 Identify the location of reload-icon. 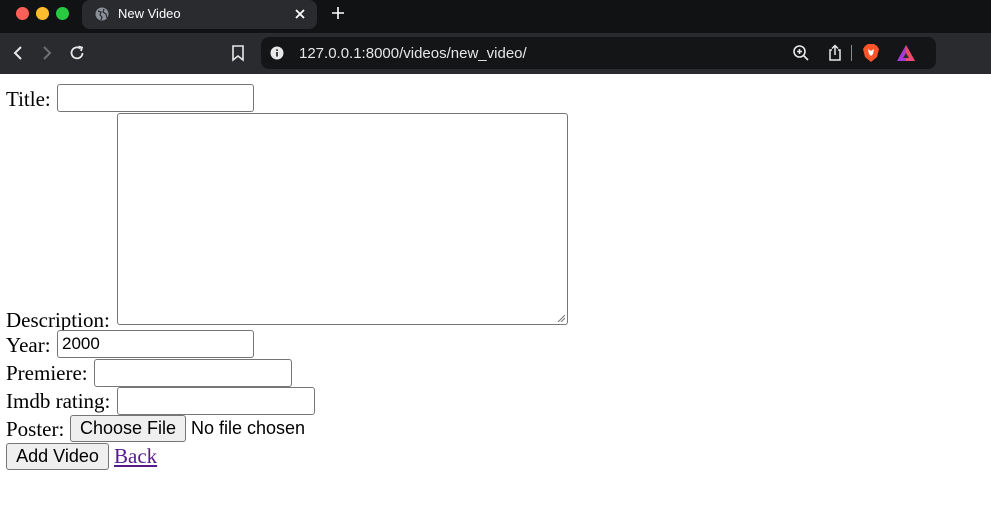
(77, 53).